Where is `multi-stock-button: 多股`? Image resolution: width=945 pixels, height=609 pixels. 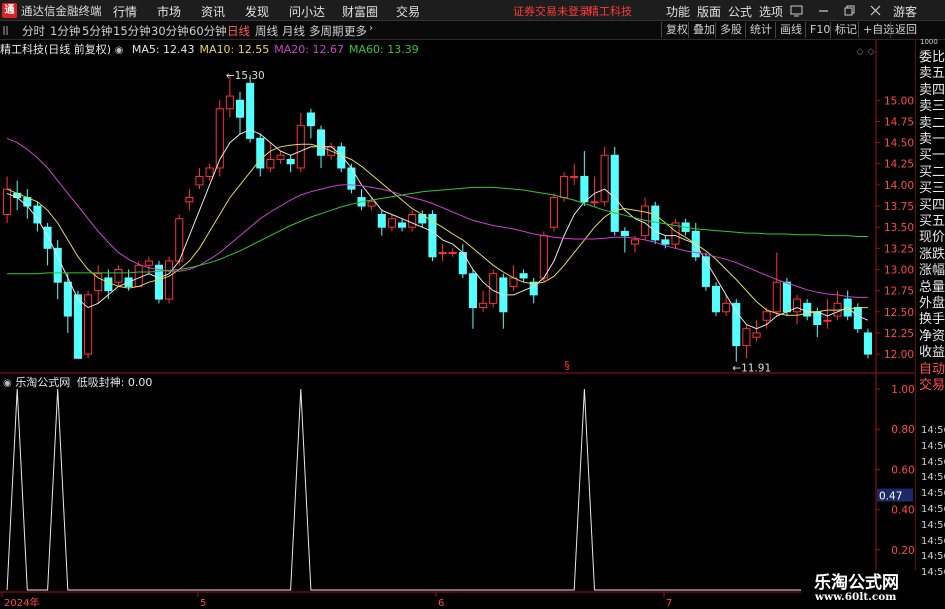
multi-stock-button: 多股 is located at coordinates (728, 30).